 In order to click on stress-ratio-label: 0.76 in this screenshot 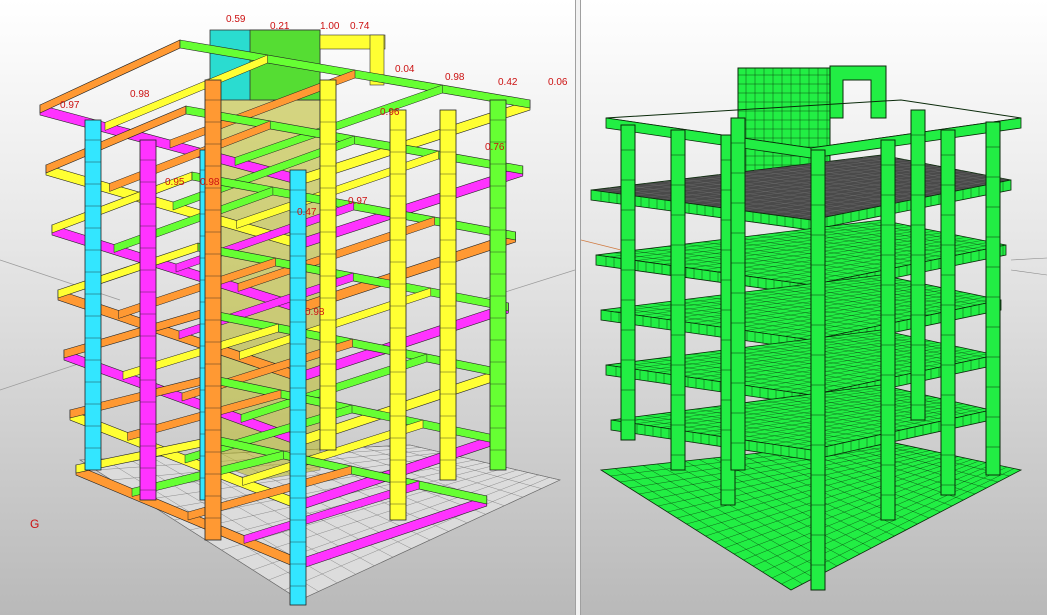, I will do `click(495, 147)`.